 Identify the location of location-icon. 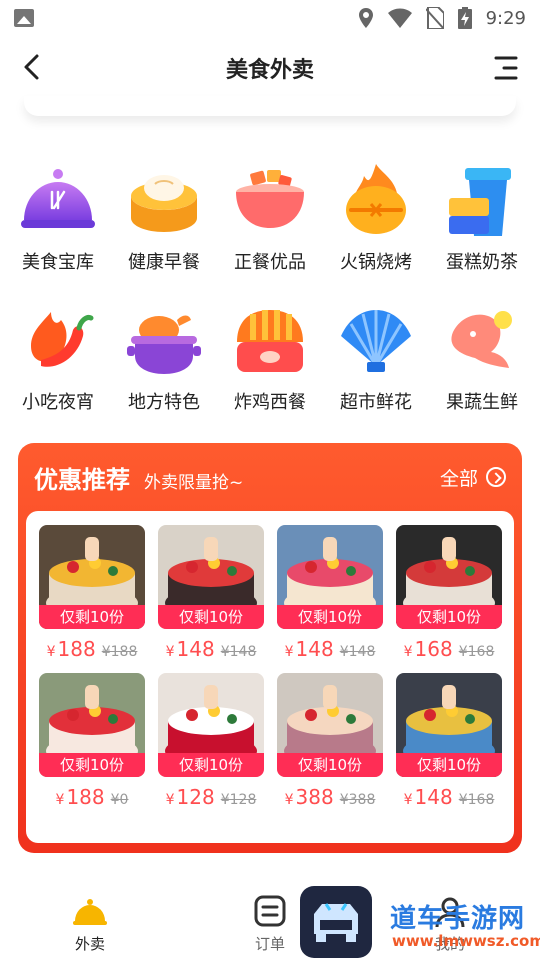
(365, 18).